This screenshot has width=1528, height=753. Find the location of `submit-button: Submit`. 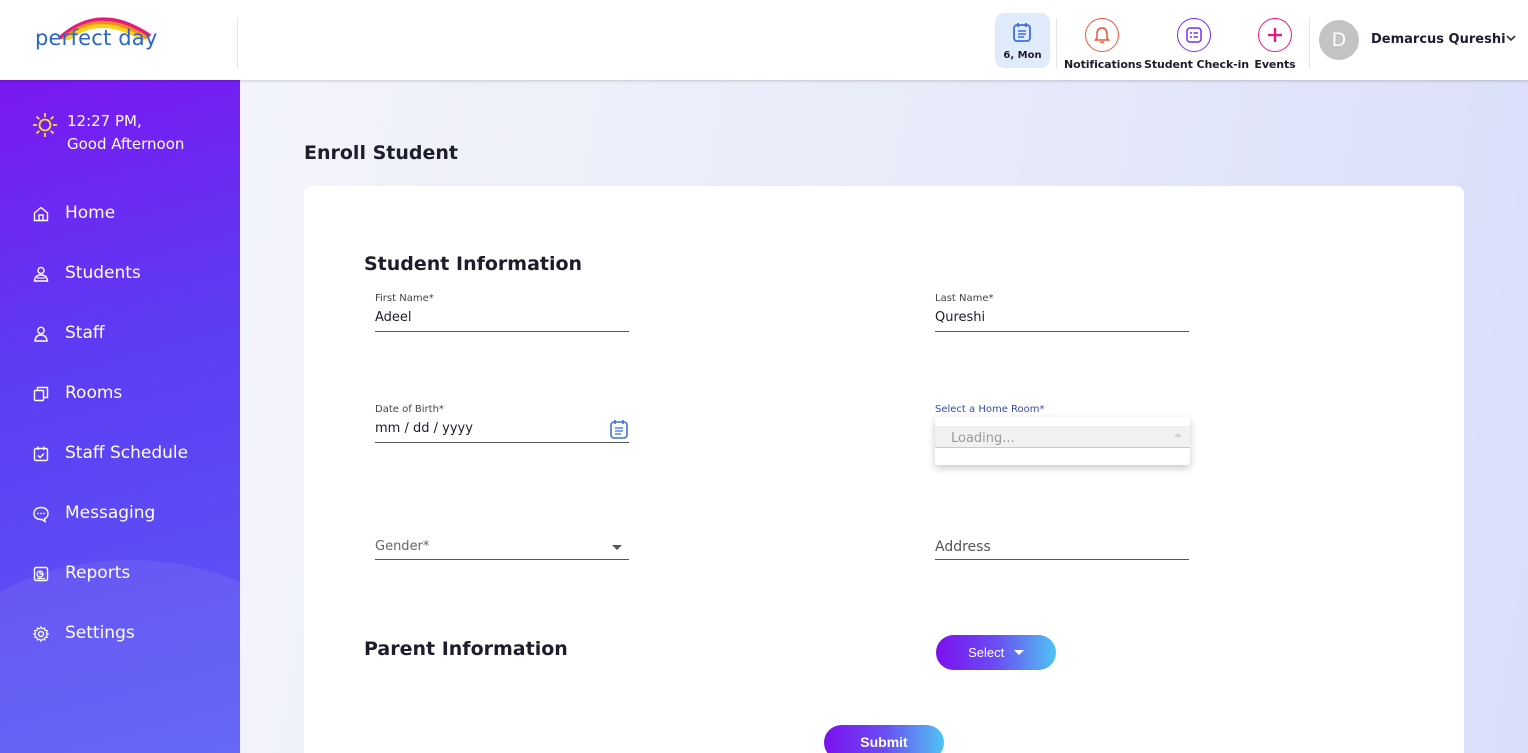

submit-button: Submit is located at coordinates (884, 739).